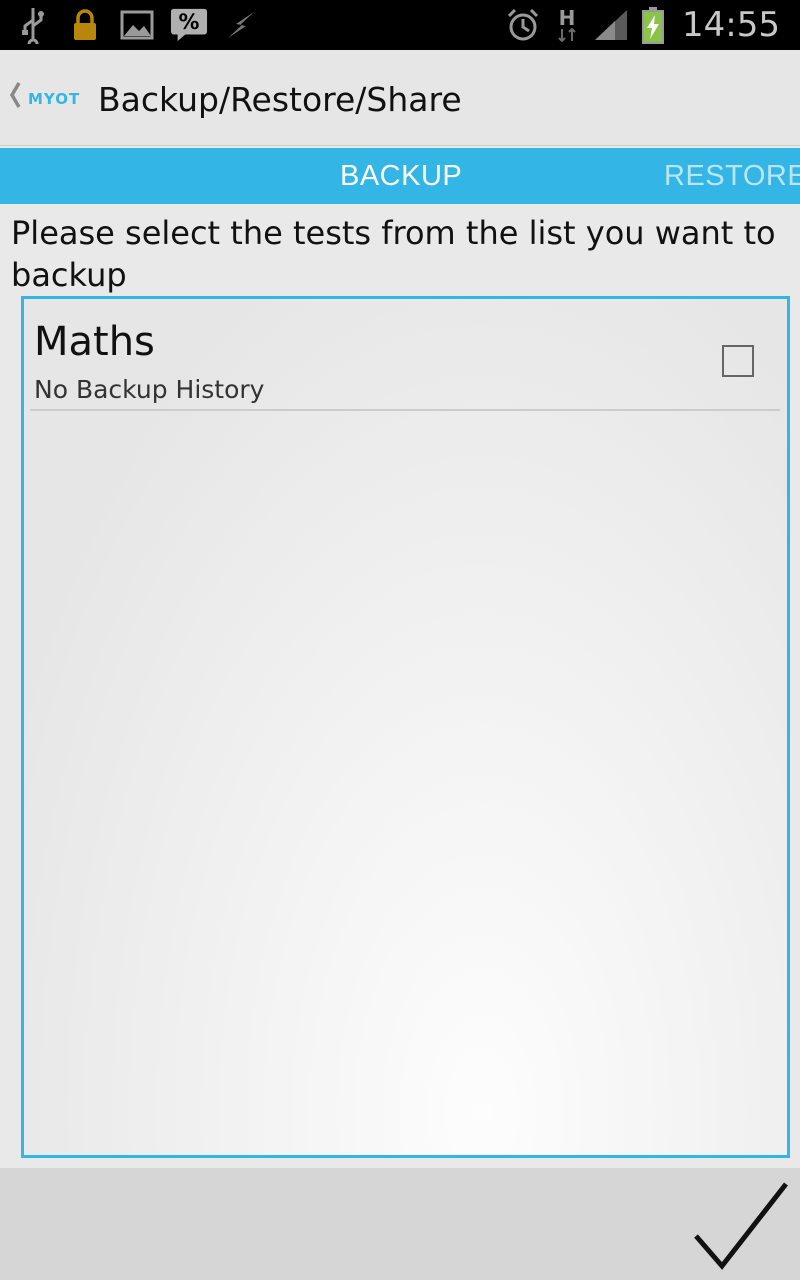 The image size is (800, 1280). What do you see at coordinates (732, 176) in the screenshot?
I see `tab-restore: RESTORE` at bounding box center [732, 176].